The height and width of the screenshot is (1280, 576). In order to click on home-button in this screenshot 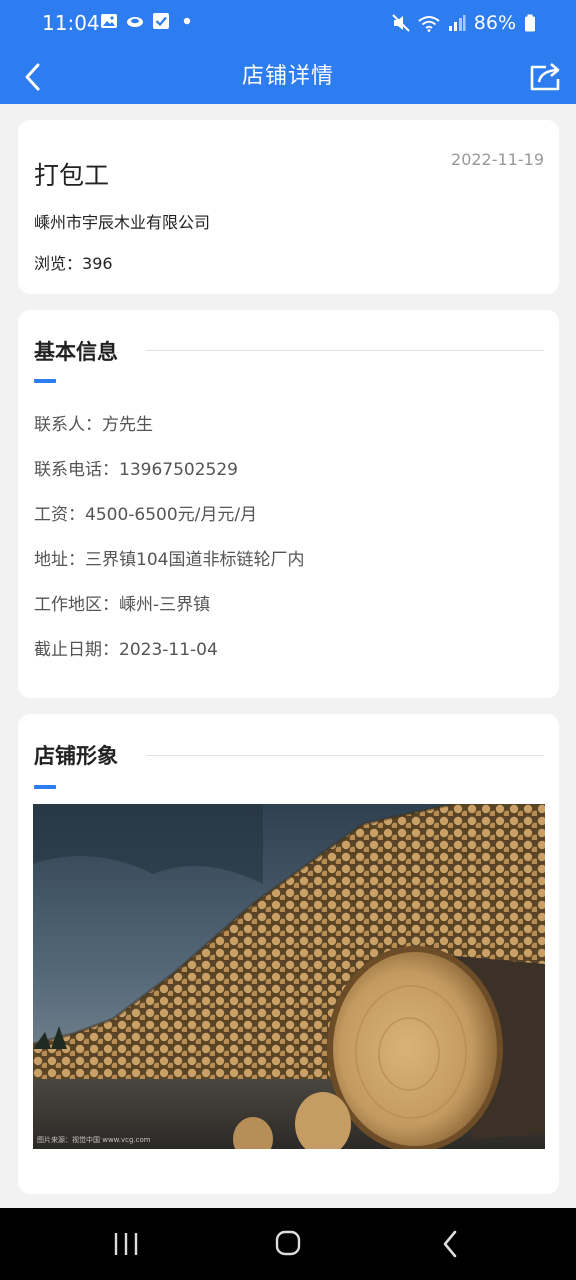, I will do `click(288, 1244)`.